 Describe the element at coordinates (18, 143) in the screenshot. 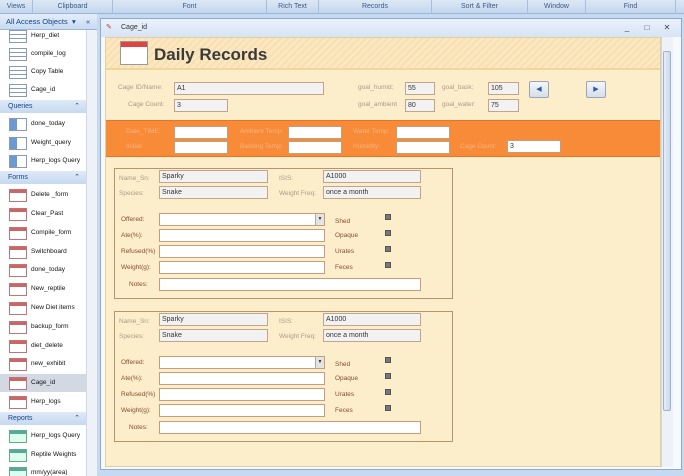

I see `query-icon` at that location.